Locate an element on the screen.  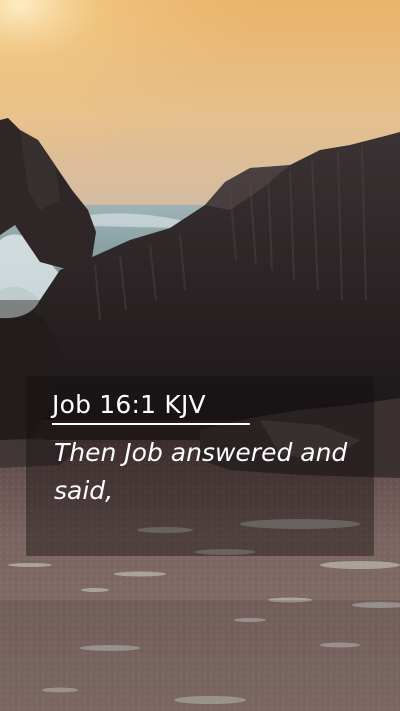
reference-underline is located at coordinates (151, 424).